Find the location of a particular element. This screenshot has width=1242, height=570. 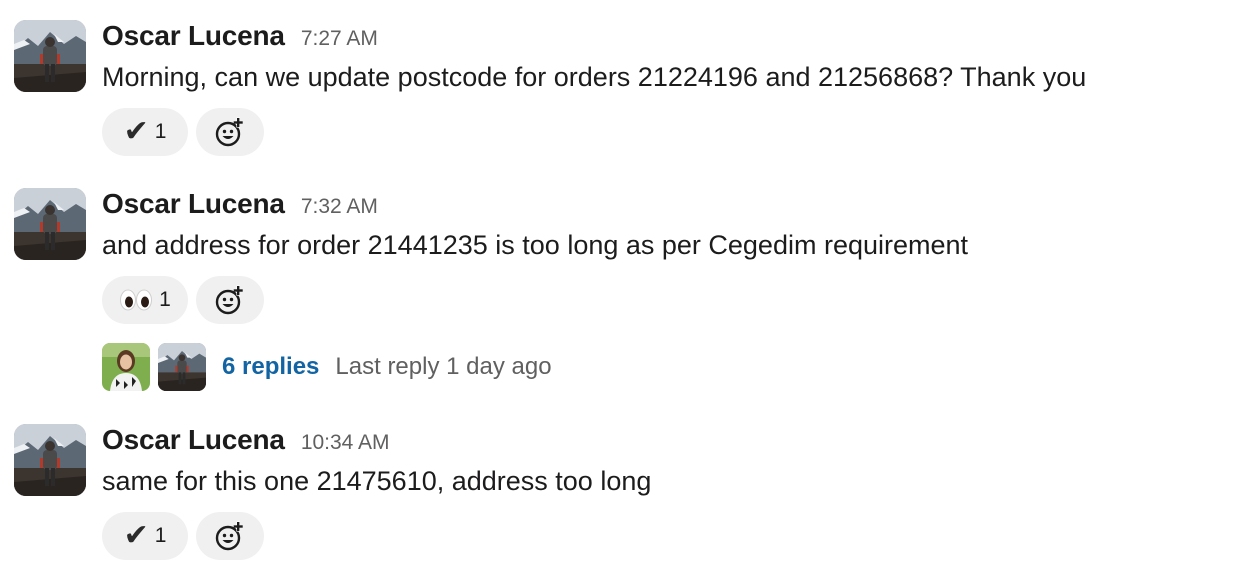

reaction-eyes-button: 1 is located at coordinates (145, 300).